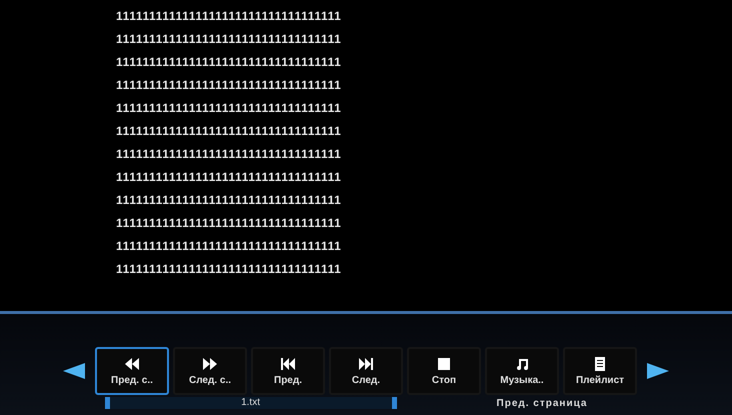  What do you see at coordinates (600, 363) in the screenshot?
I see `document-icon` at bounding box center [600, 363].